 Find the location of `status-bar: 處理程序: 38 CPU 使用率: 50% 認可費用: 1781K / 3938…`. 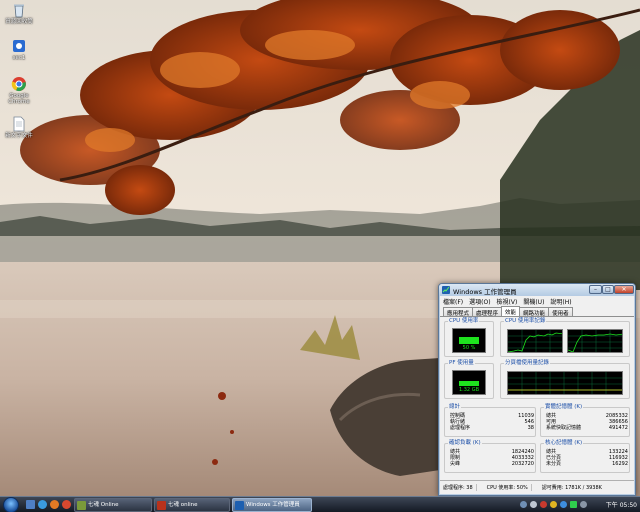

status-bar: 處理程序: 38 CPU 使用率: 50% 認可費用: 1781K / 3938… is located at coordinates (537, 487).